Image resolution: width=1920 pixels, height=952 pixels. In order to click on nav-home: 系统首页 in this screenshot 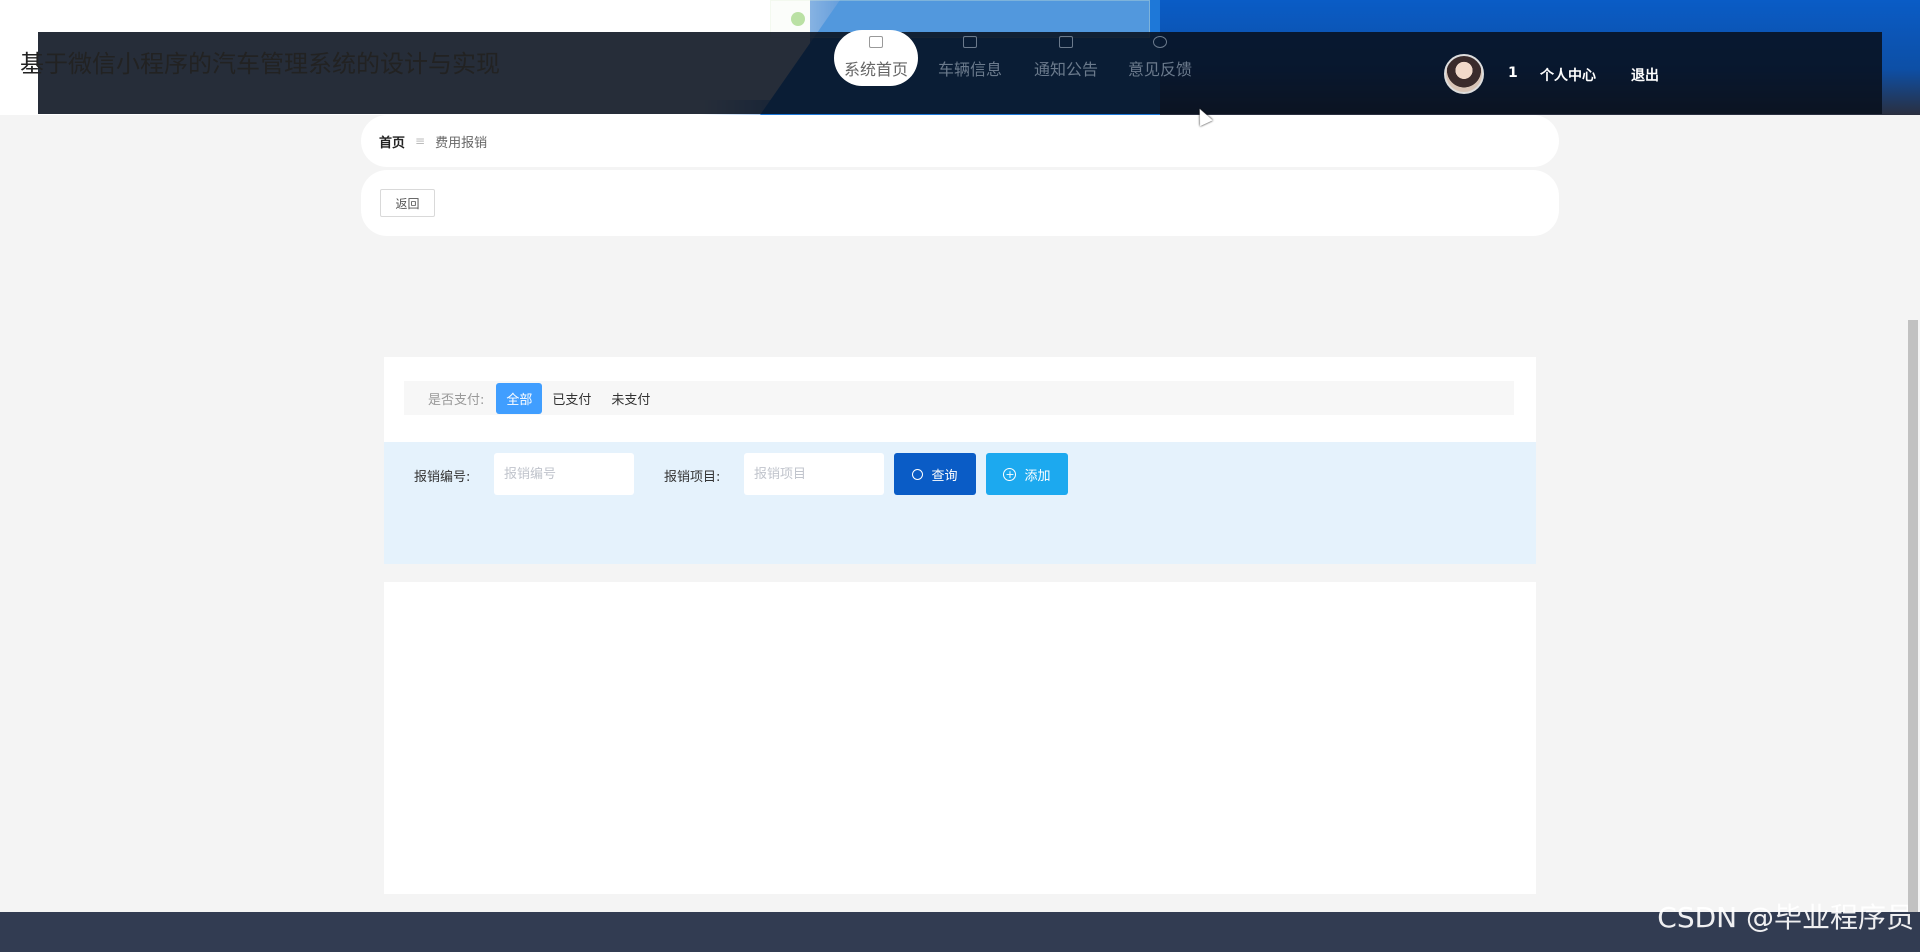, I will do `click(876, 58)`.